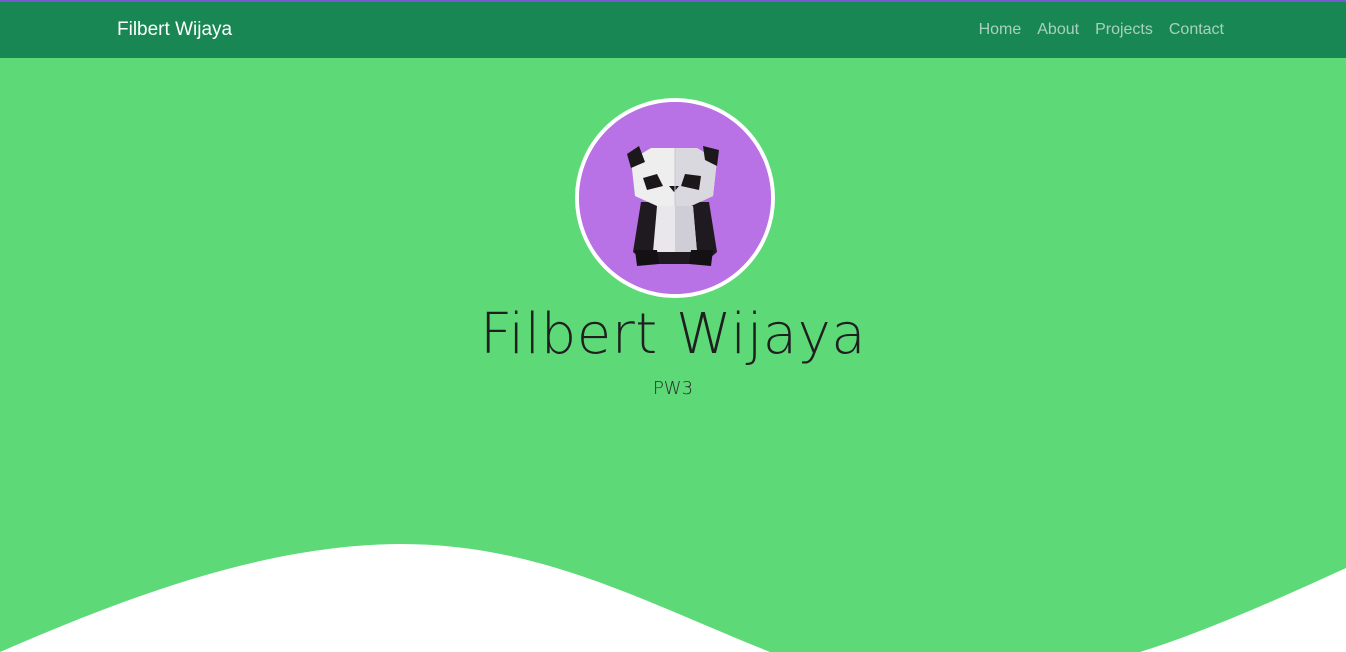 Image resolution: width=1346 pixels, height=652 pixels. I want to click on navbar-brand: Filbert Wijaya, so click(174, 30).